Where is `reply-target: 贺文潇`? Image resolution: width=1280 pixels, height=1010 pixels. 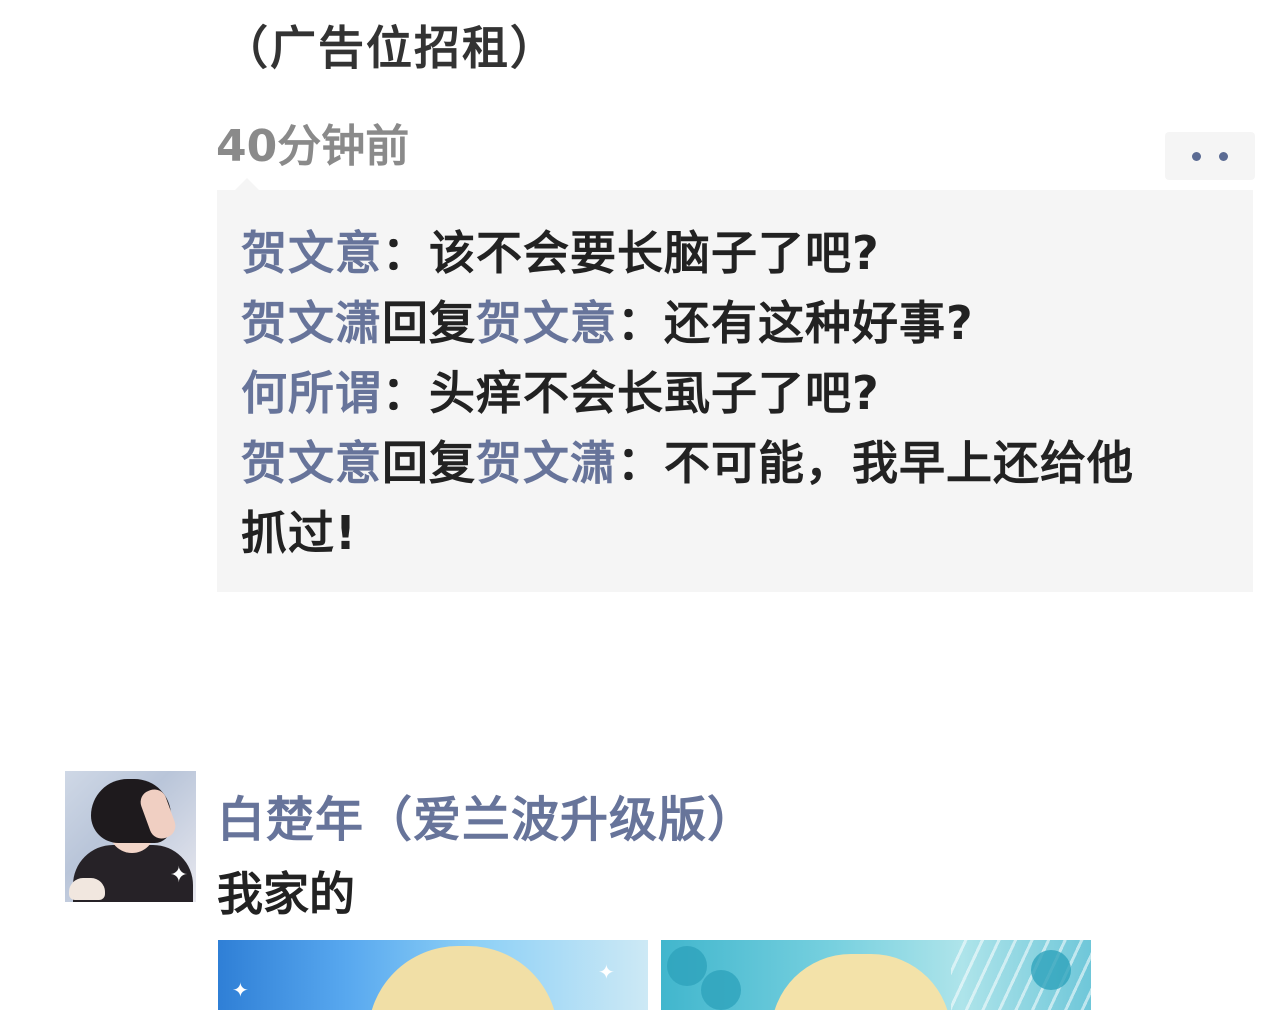 reply-target: 贺文潇 is located at coordinates (546, 463).